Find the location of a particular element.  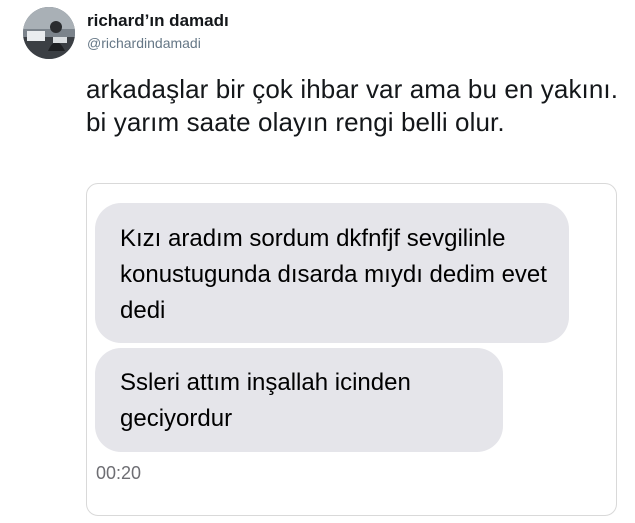

user-handle: @richardindamadi is located at coordinates (144, 43).